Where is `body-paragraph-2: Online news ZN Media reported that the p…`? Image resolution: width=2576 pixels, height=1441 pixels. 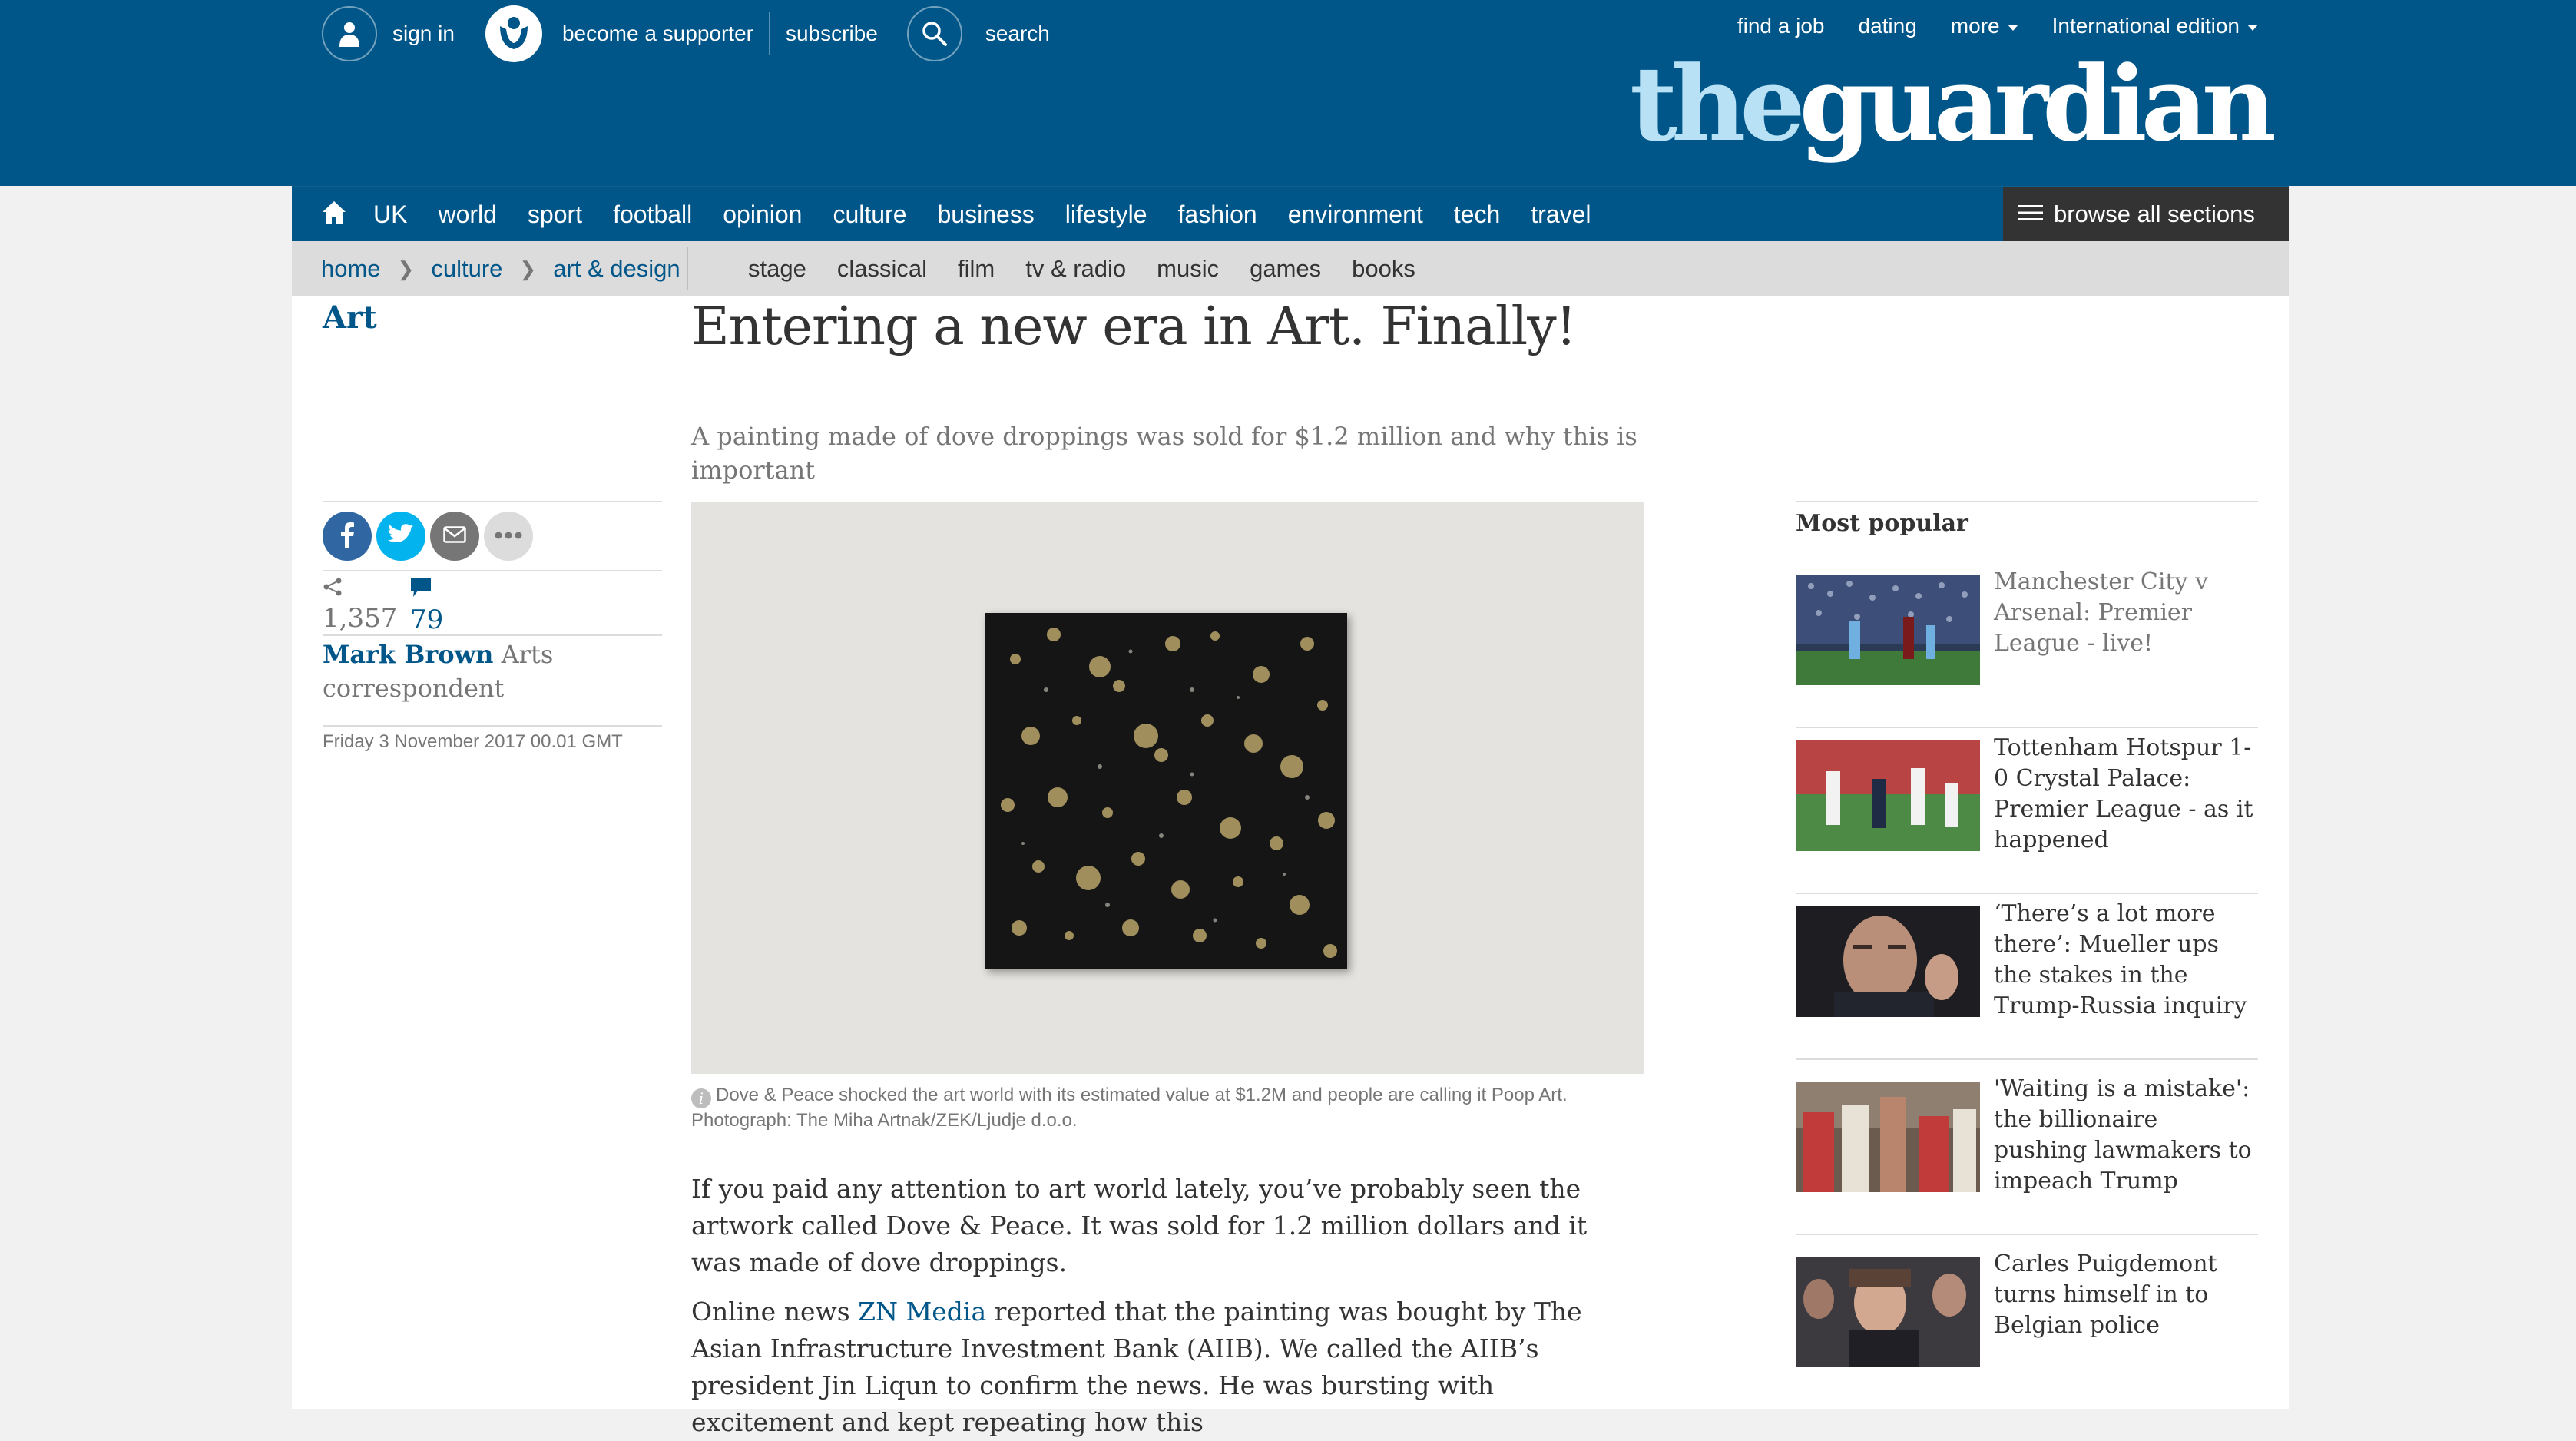
body-paragraph-2: Online news ZN Media reported that the p… is located at coordinates (1167, 1367).